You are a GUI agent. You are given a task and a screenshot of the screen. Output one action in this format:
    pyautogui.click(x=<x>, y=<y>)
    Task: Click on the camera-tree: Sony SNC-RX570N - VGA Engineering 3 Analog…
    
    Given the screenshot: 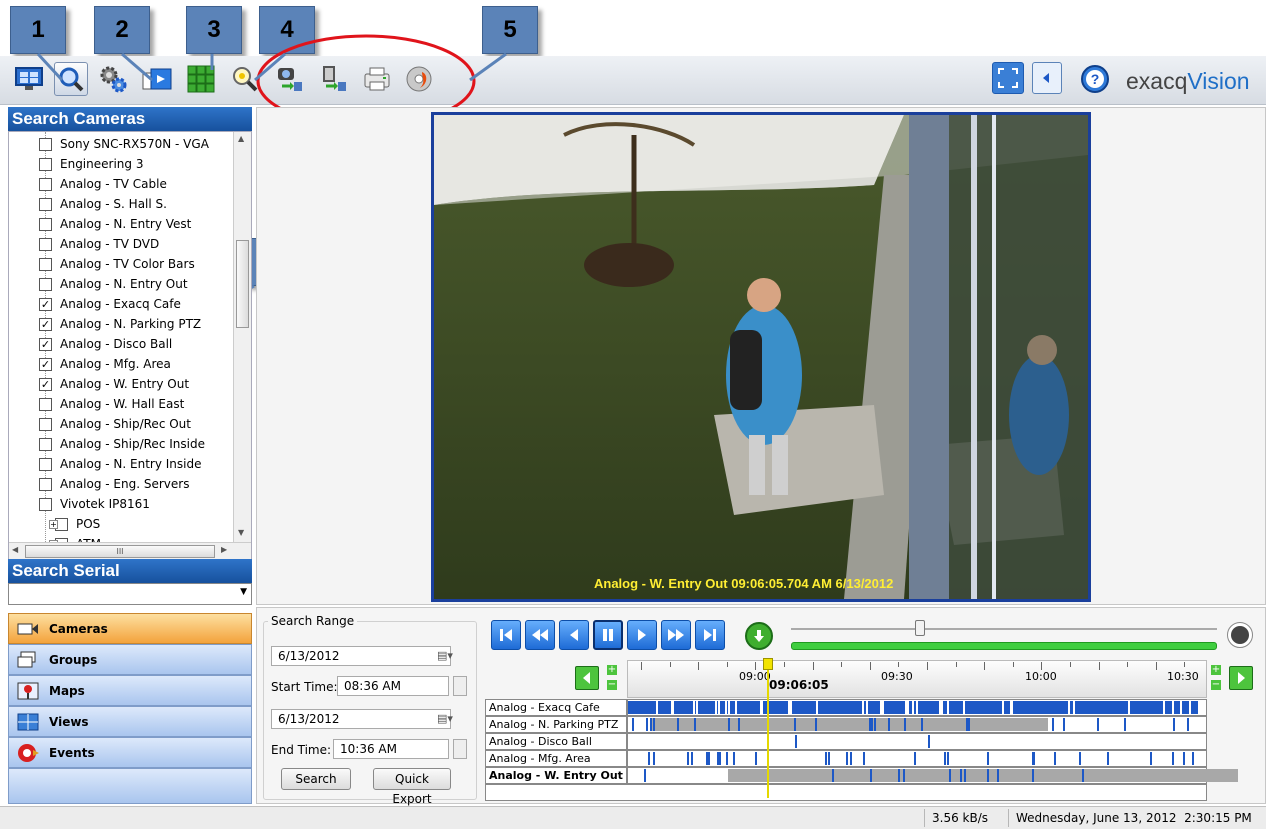 What is the action you would take?
    pyautogui.click(x=130, y=346)
    